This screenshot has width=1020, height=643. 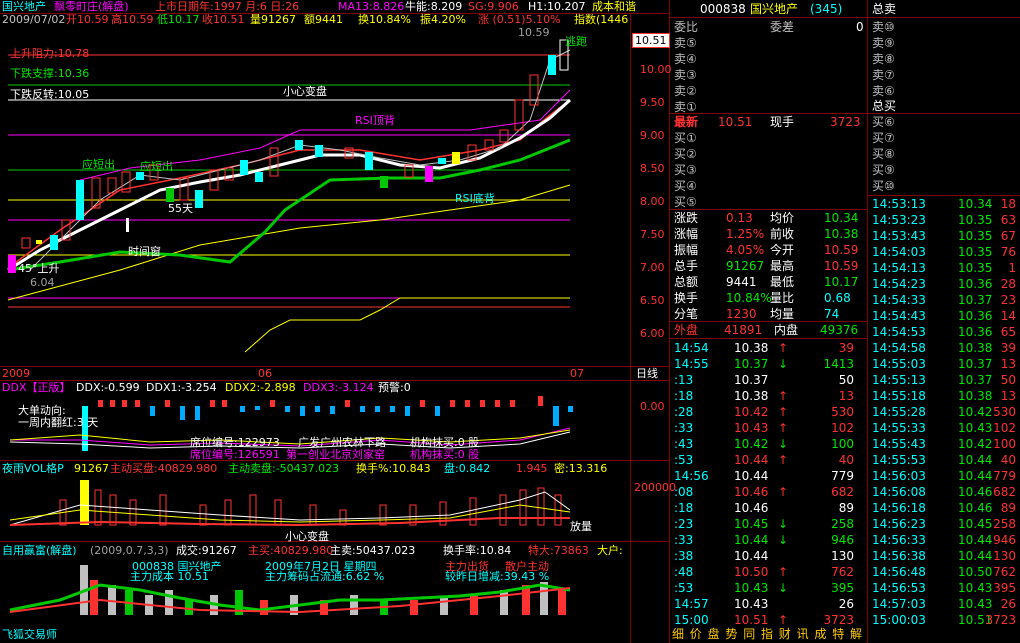 I want to click on depth-row: 买⑦, so click(x=943, y=138).